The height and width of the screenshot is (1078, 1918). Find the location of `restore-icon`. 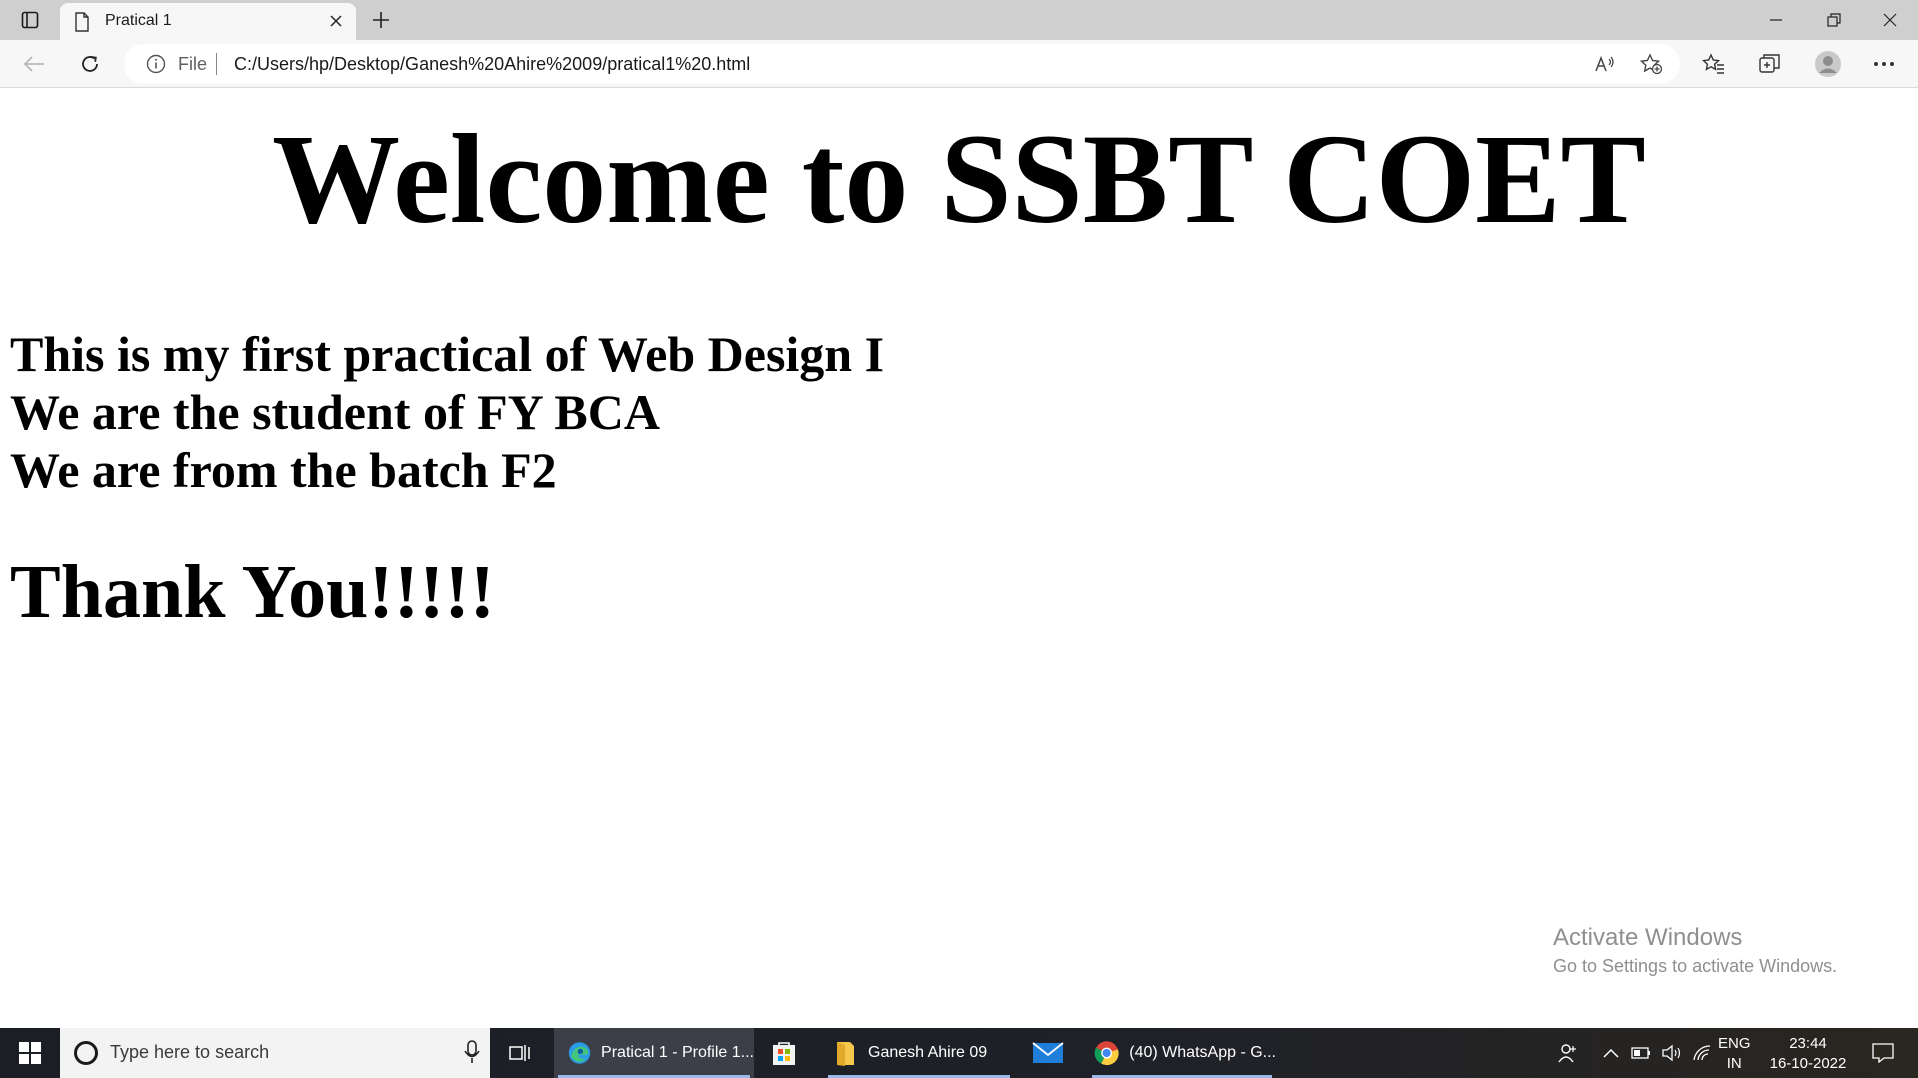

restore-icon is located at coordinates (1834, 20).